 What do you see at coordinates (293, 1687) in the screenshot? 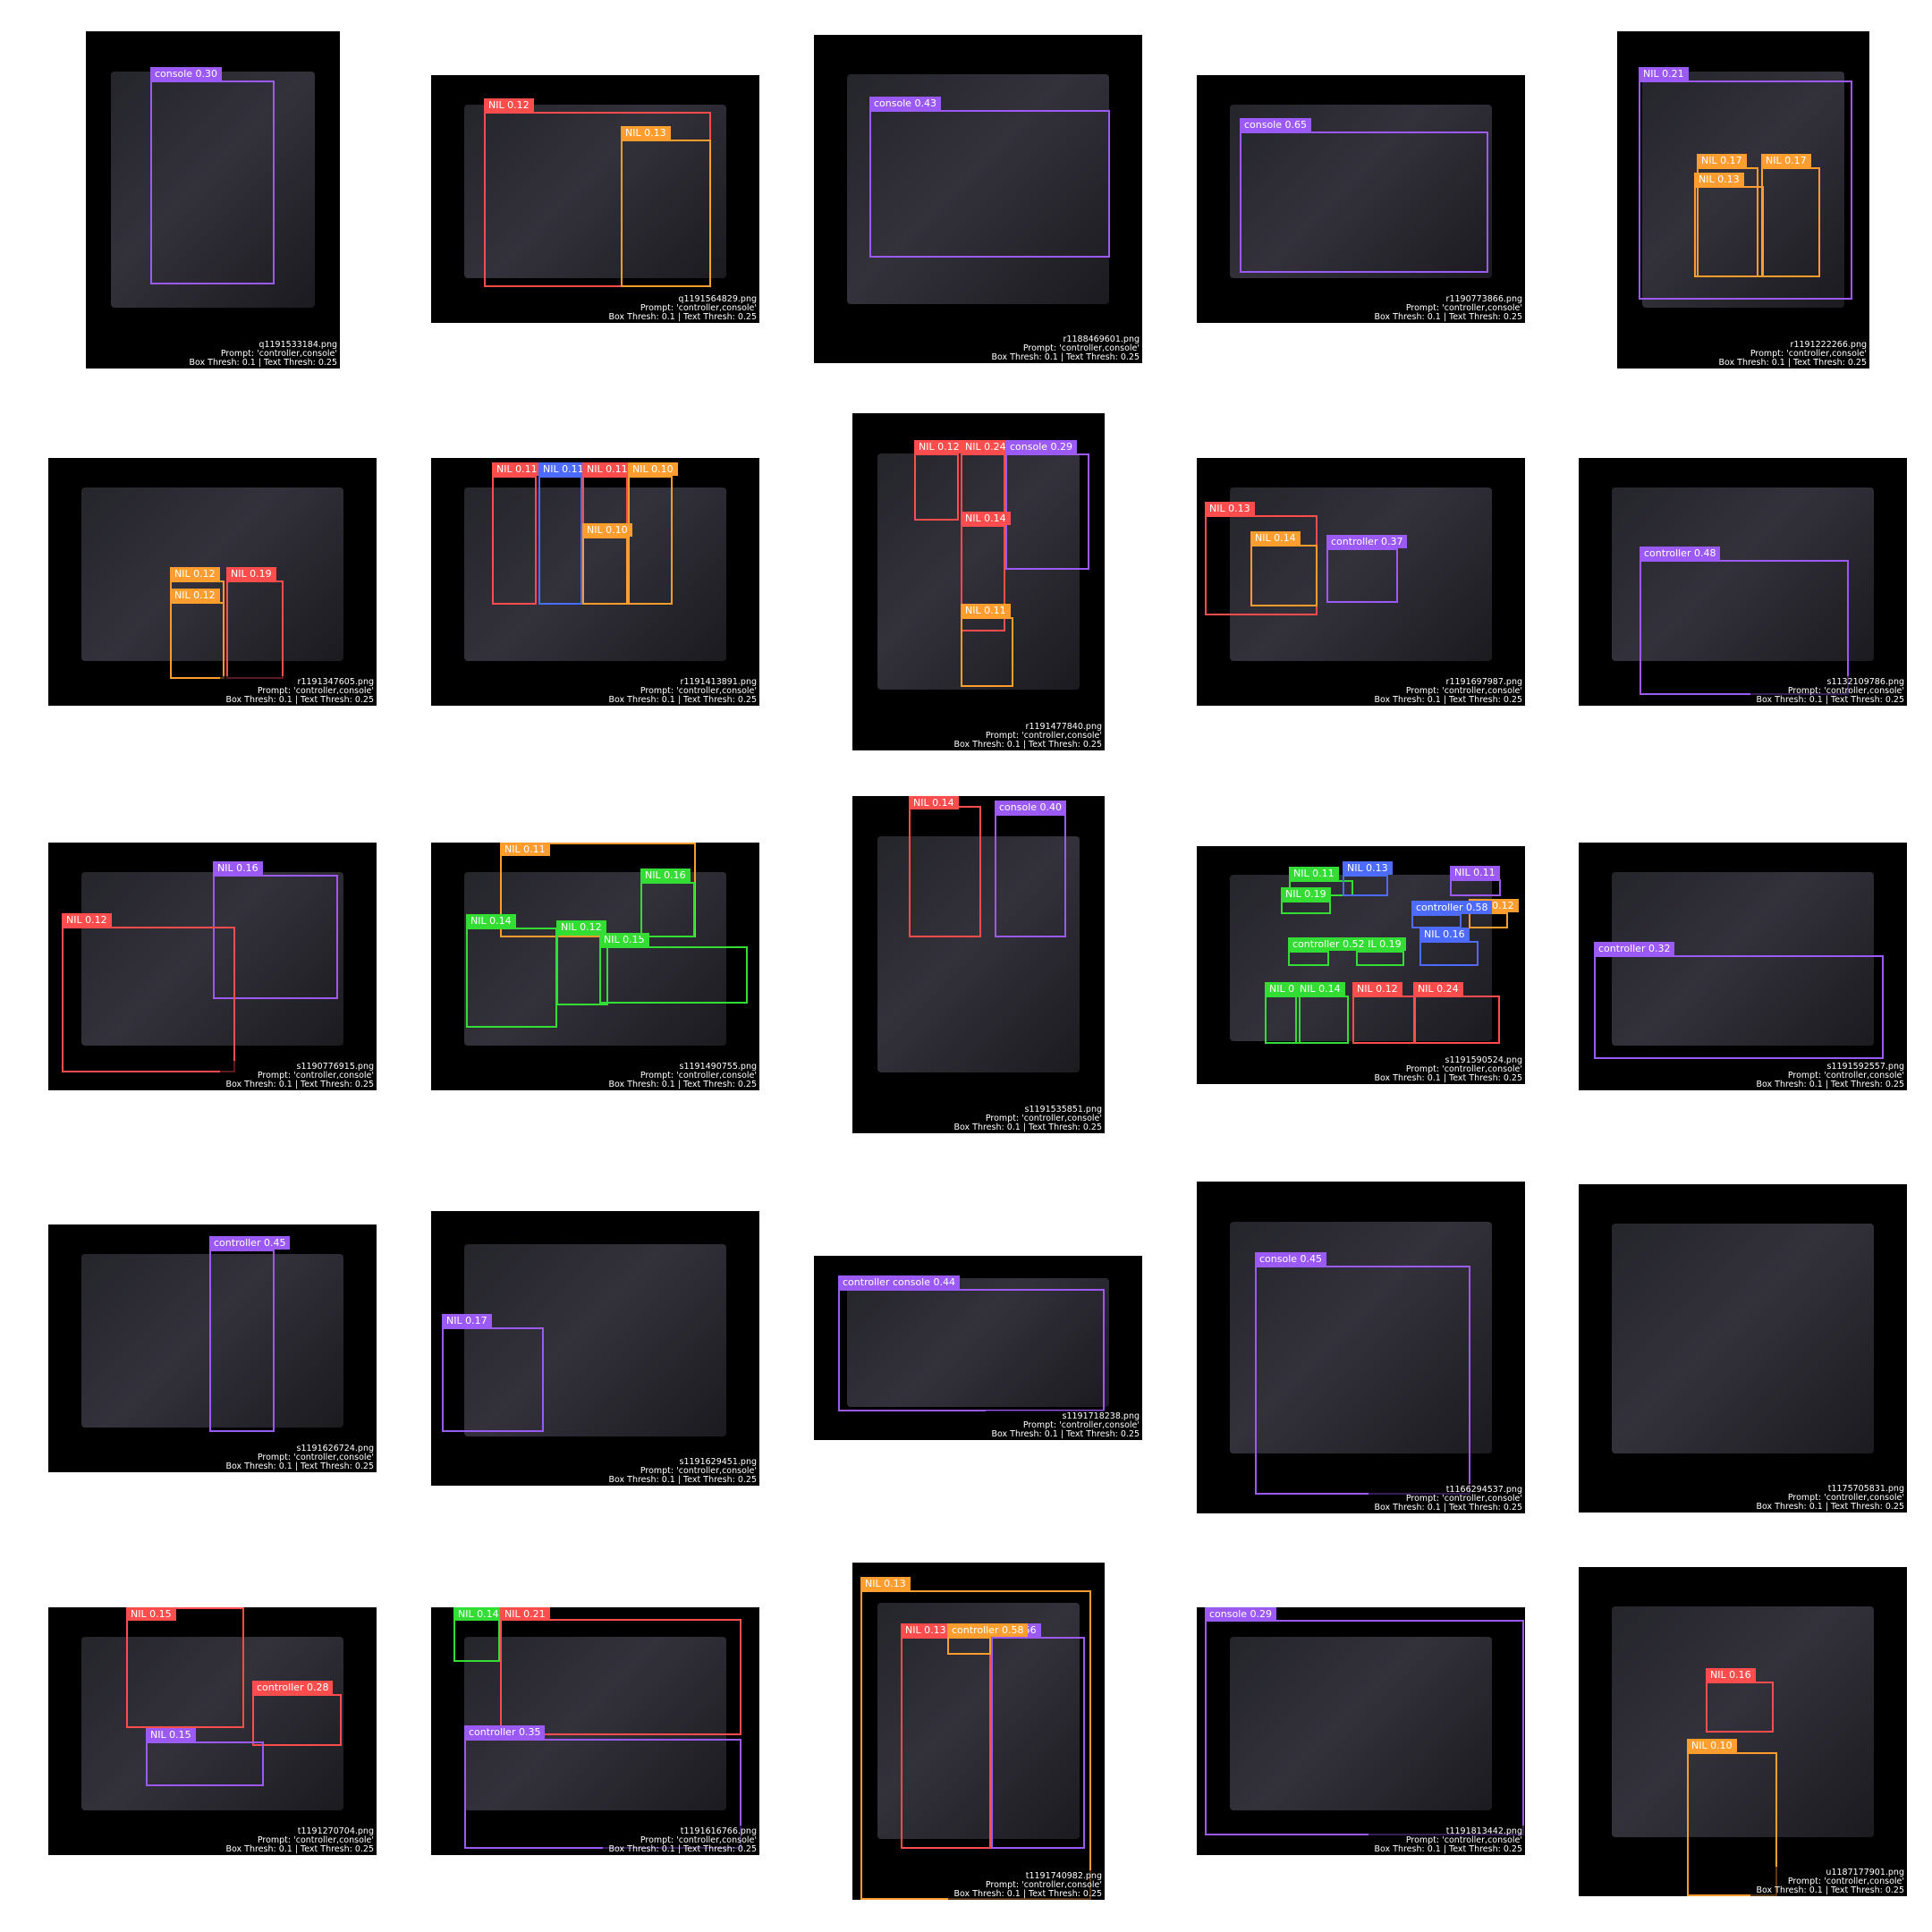
I see `detection-label: controller 0.28` at bounding box center [293, 1687].